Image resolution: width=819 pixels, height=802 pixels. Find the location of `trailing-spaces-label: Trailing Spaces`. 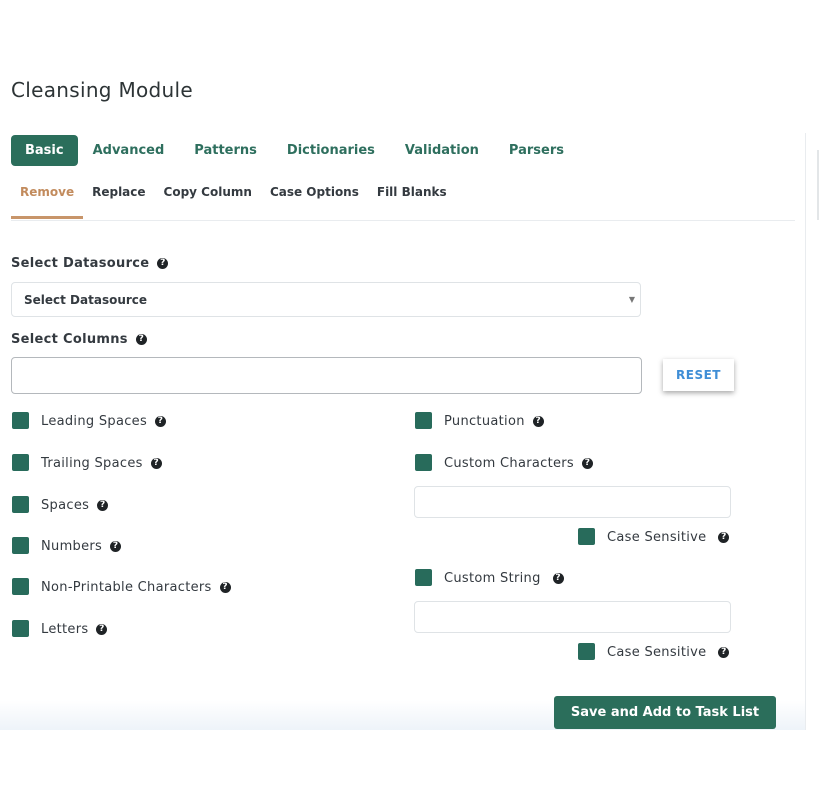

trailing-spaces-label: Trailing Spaces is located at coordinates (92, 463).